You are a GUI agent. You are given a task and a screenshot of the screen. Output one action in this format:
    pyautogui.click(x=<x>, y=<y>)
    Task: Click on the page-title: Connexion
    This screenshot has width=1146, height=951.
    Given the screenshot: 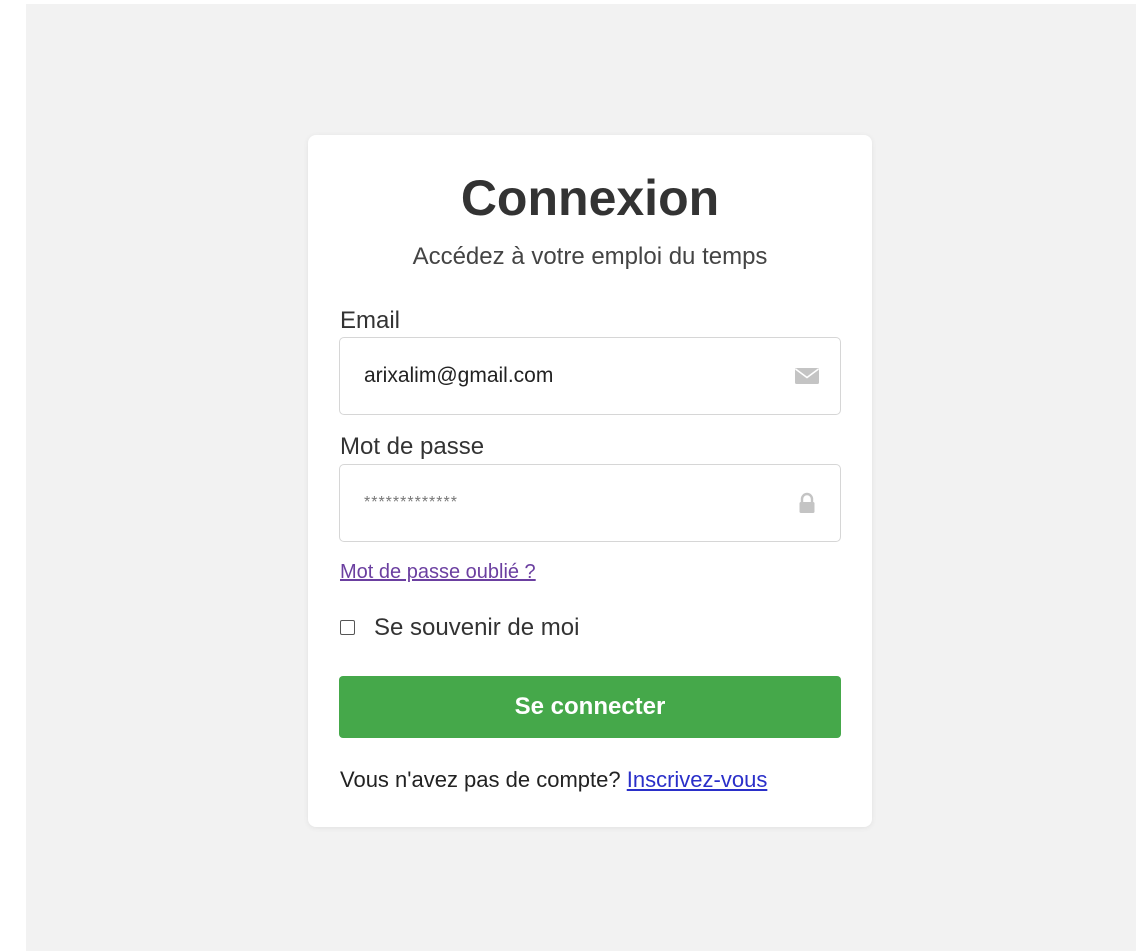 What is the action you would take?
    pyautogui.click(x=590, y=198)
    